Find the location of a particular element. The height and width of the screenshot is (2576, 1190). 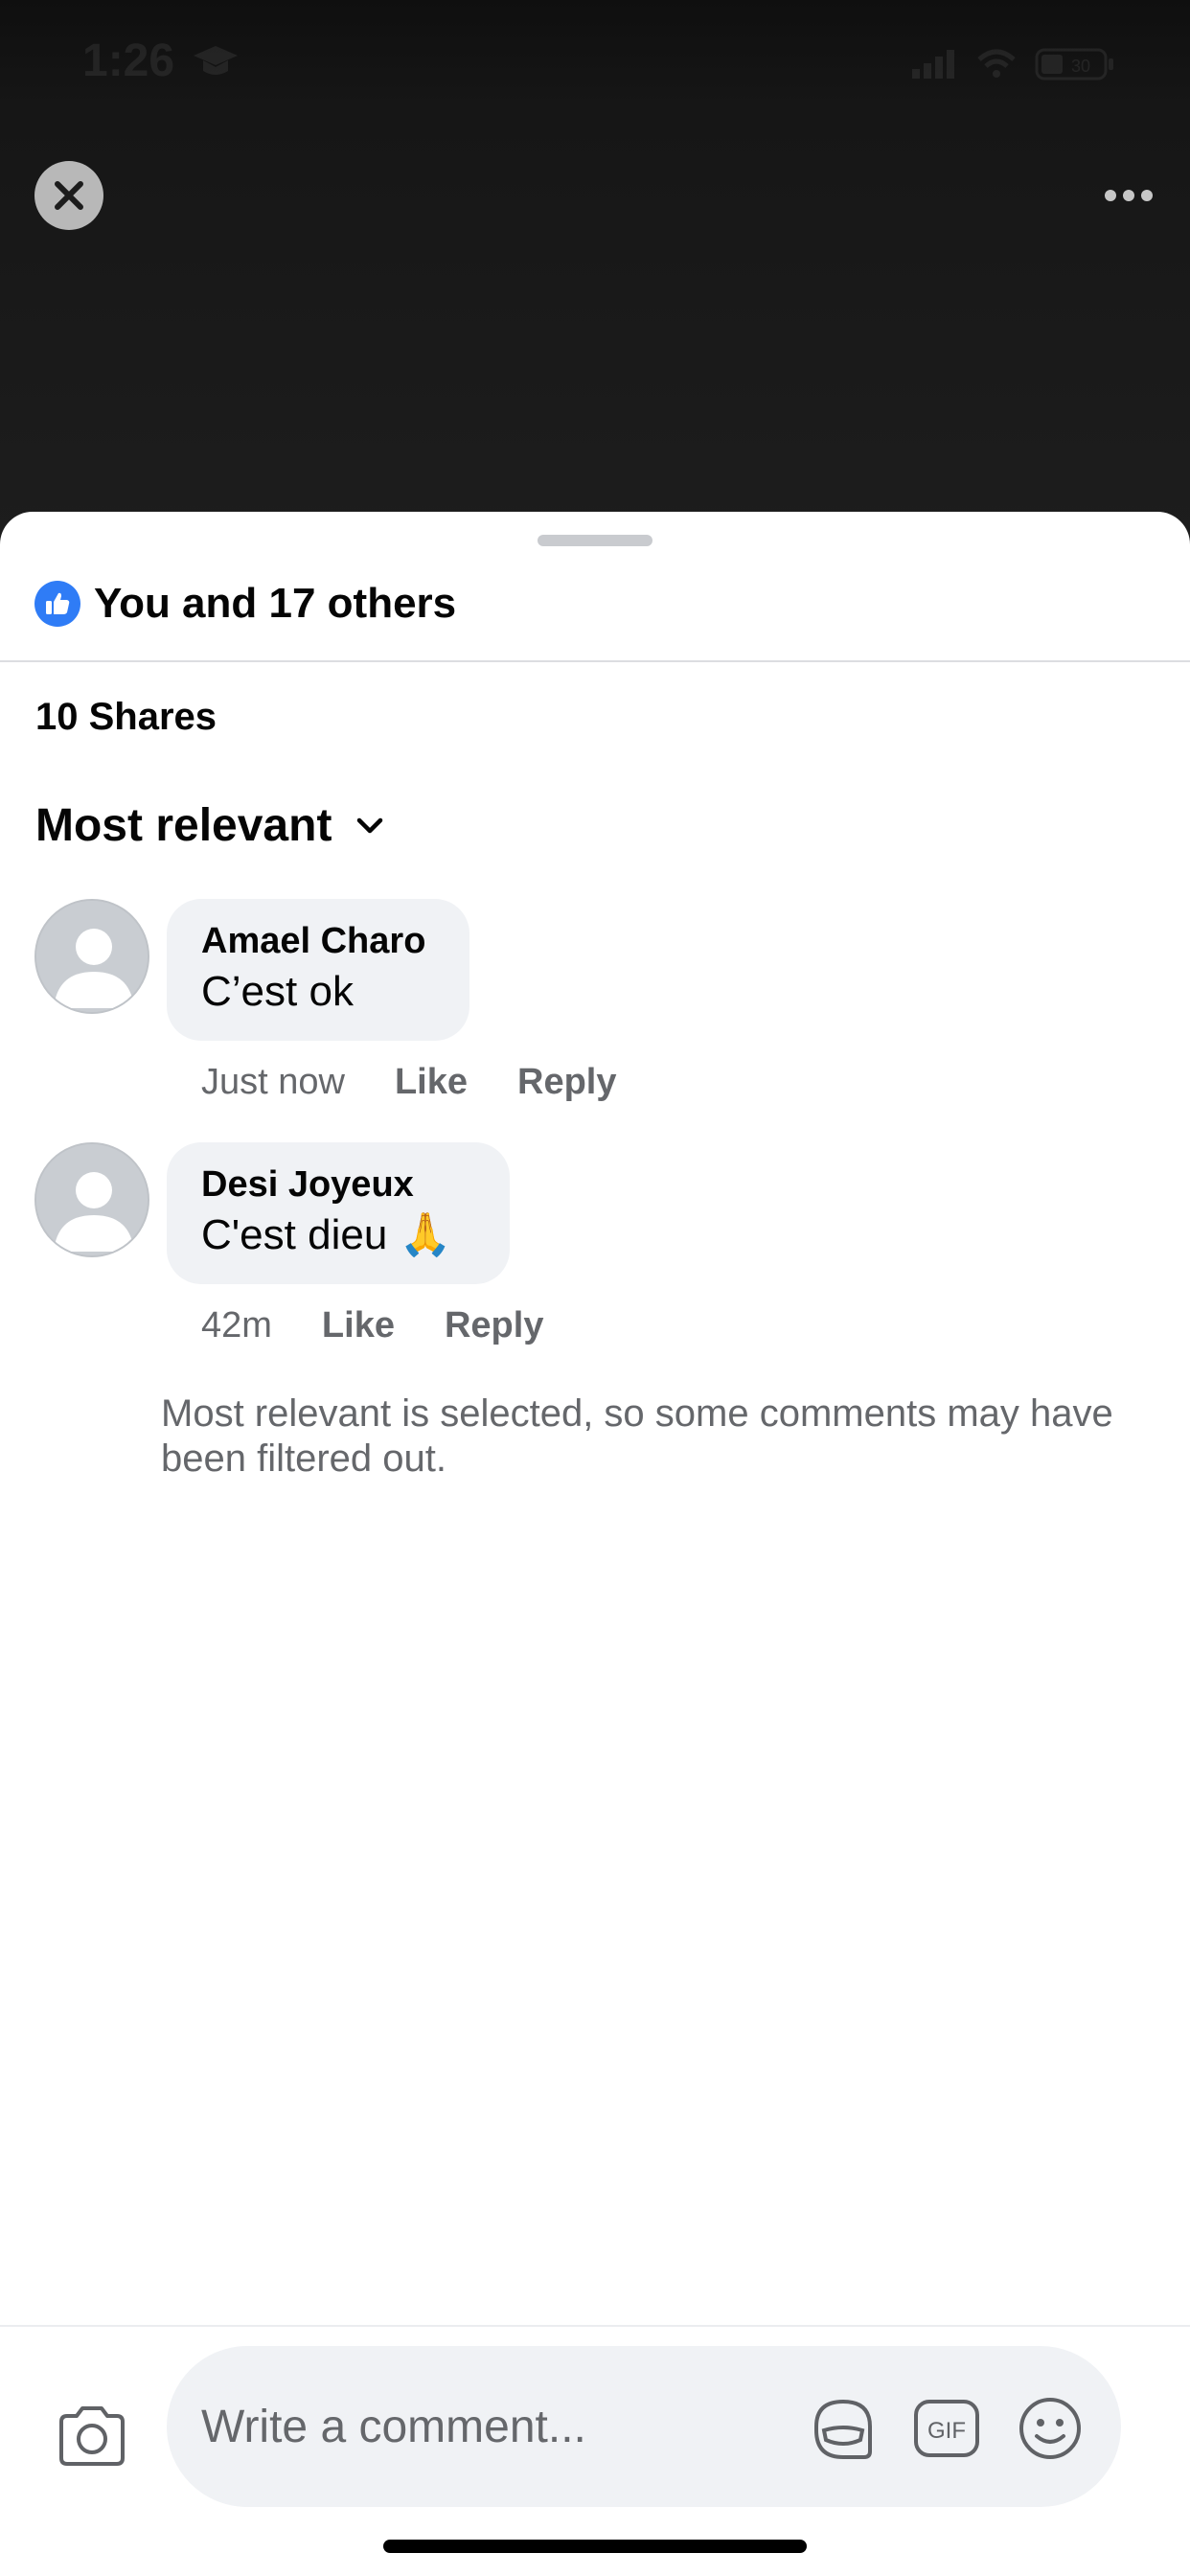

gif-icon: GIF is located at coordinates (947, 2428).